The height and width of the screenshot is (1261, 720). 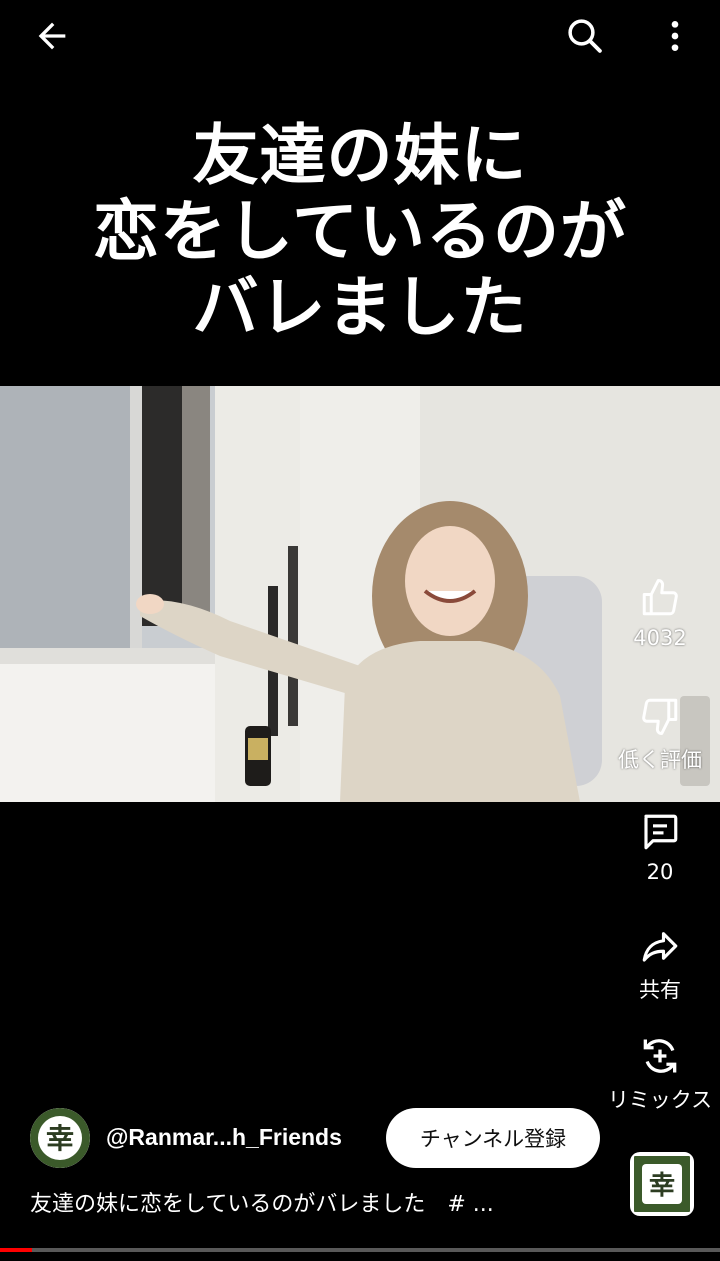 What do you see at coordinates (660, 598) in the screenshot?
I see `thumb-up-icon` at bounding box center [660, 598].